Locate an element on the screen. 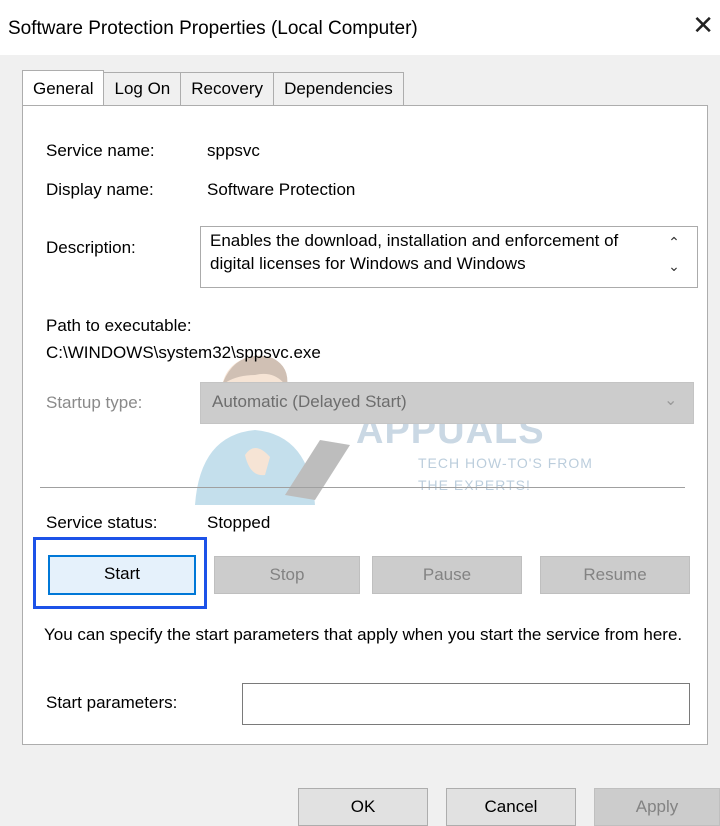  watermark-tagline-1: TECH HOW-TO'S FROM is located at coordinates (505, 463).